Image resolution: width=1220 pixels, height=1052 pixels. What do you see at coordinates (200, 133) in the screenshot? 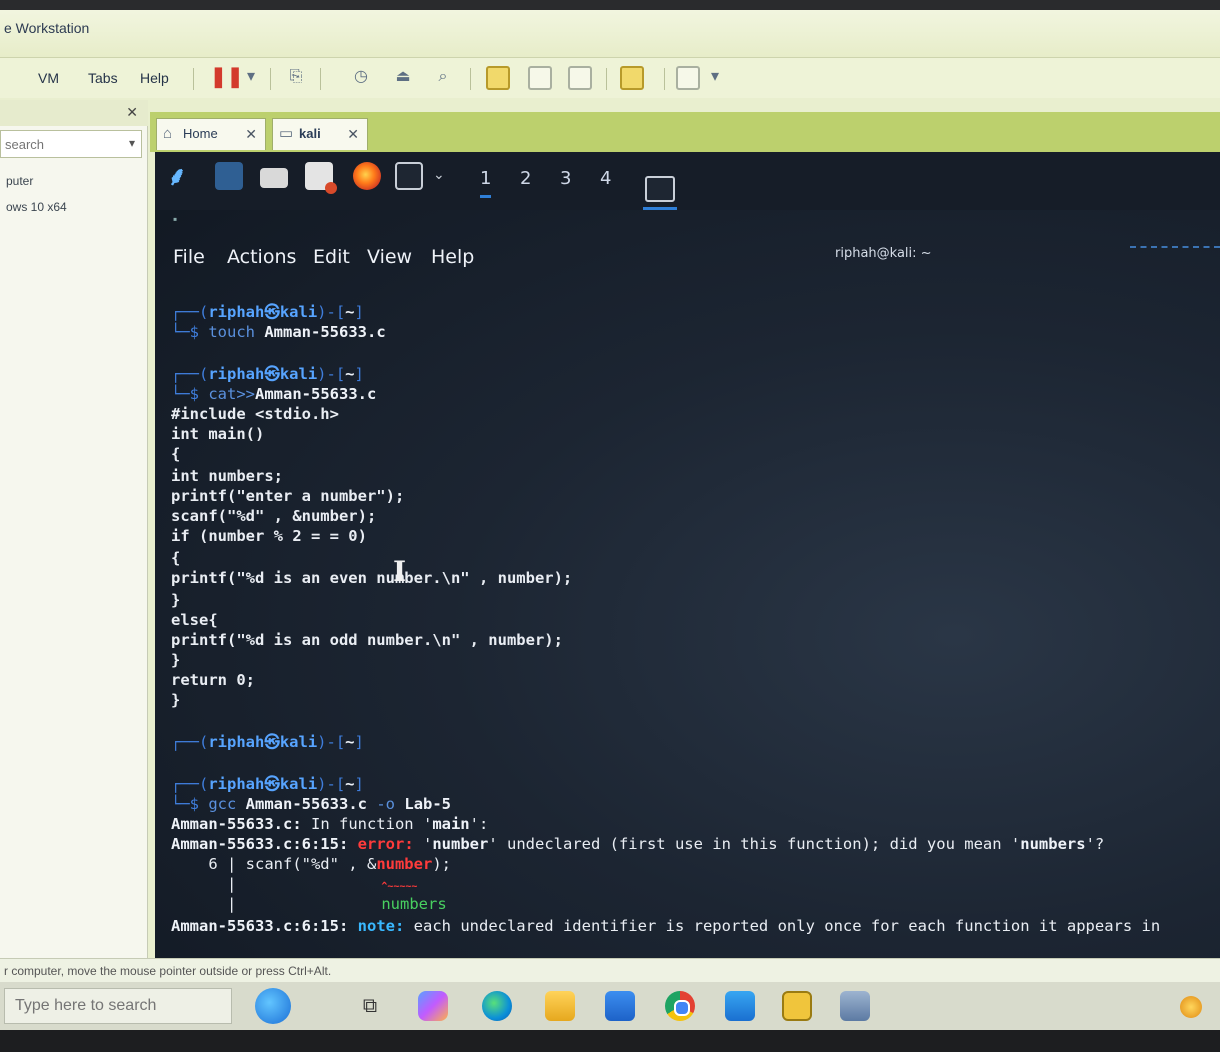
I see `tab-label: Home` at bounding box center [200, 133].